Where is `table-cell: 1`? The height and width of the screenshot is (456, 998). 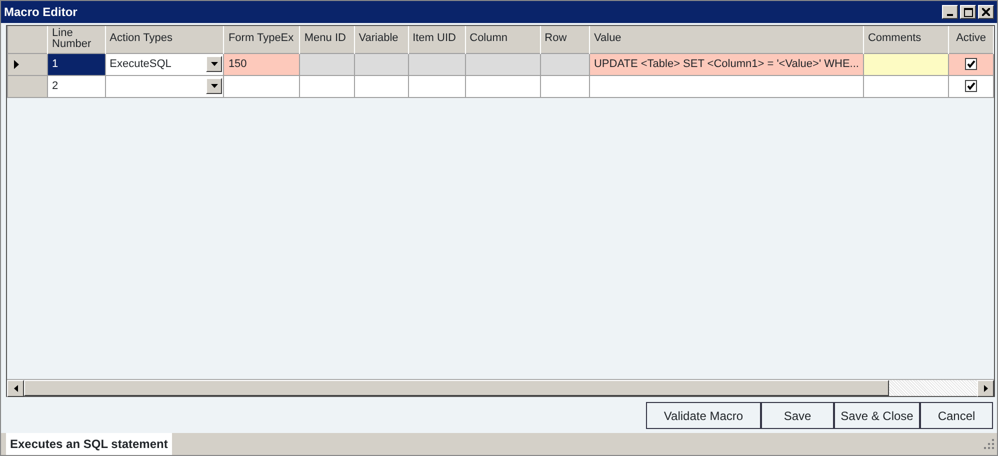
table-cell: 1 is located at coordinates (77, 64).